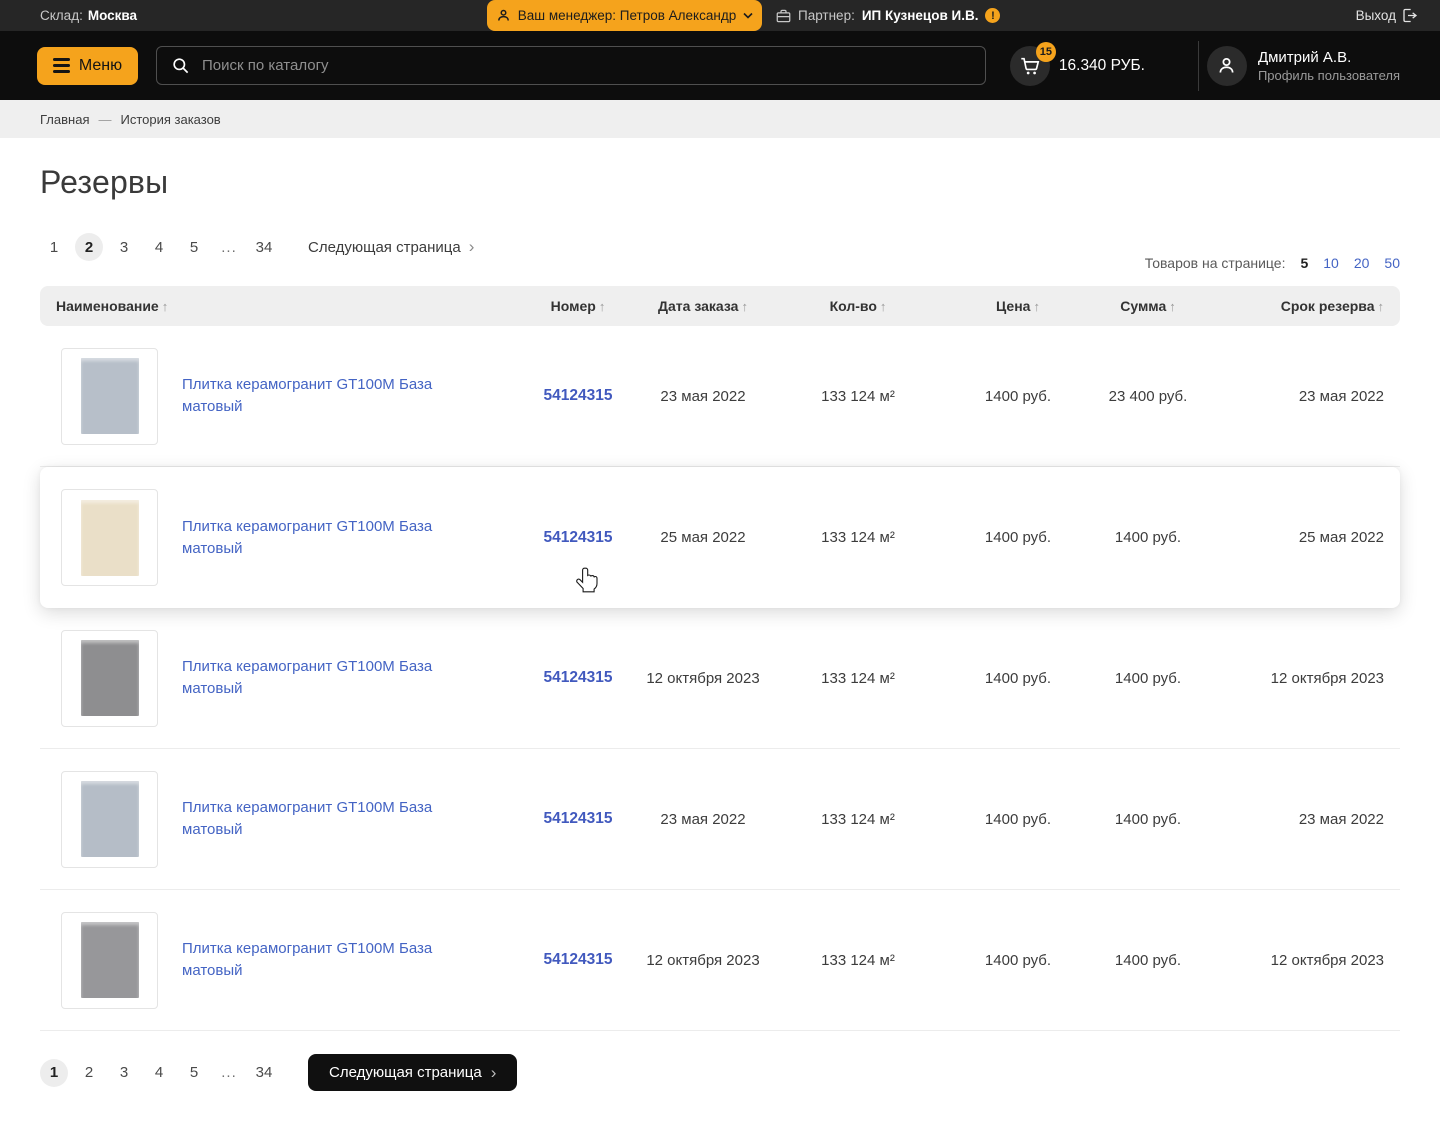  I want to click on next-page-button: Следующая страница ›, so click(413, 1072).